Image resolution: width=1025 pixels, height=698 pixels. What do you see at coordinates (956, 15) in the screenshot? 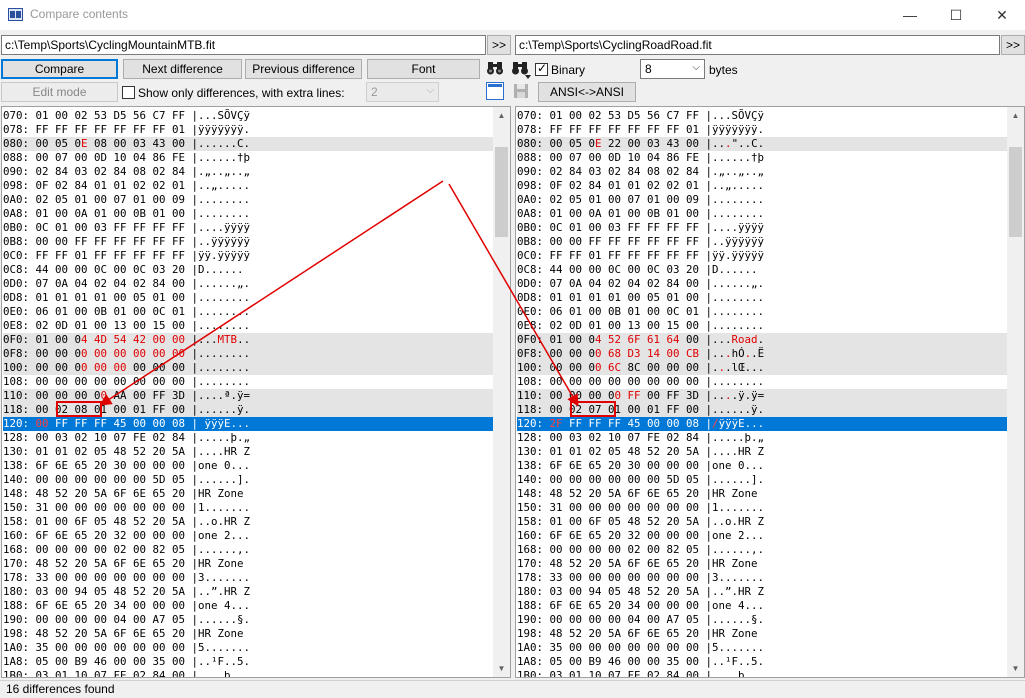
I see `maximize-button: ☐` at bounding box center [956, 15].